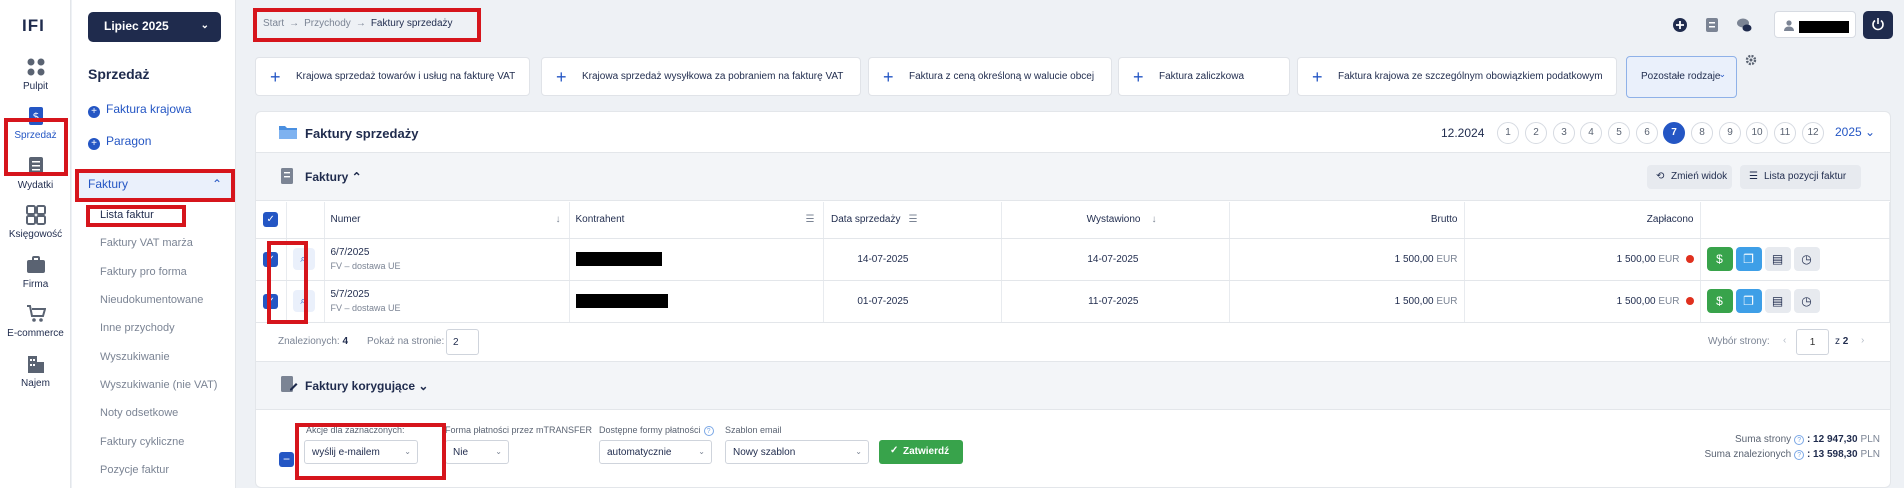 This screenshot has height=488, width=1904. What do you see at coordinates (1508, 133) in the screenshot?
I see `month-1: 1` at bounding box center [1508, 133].